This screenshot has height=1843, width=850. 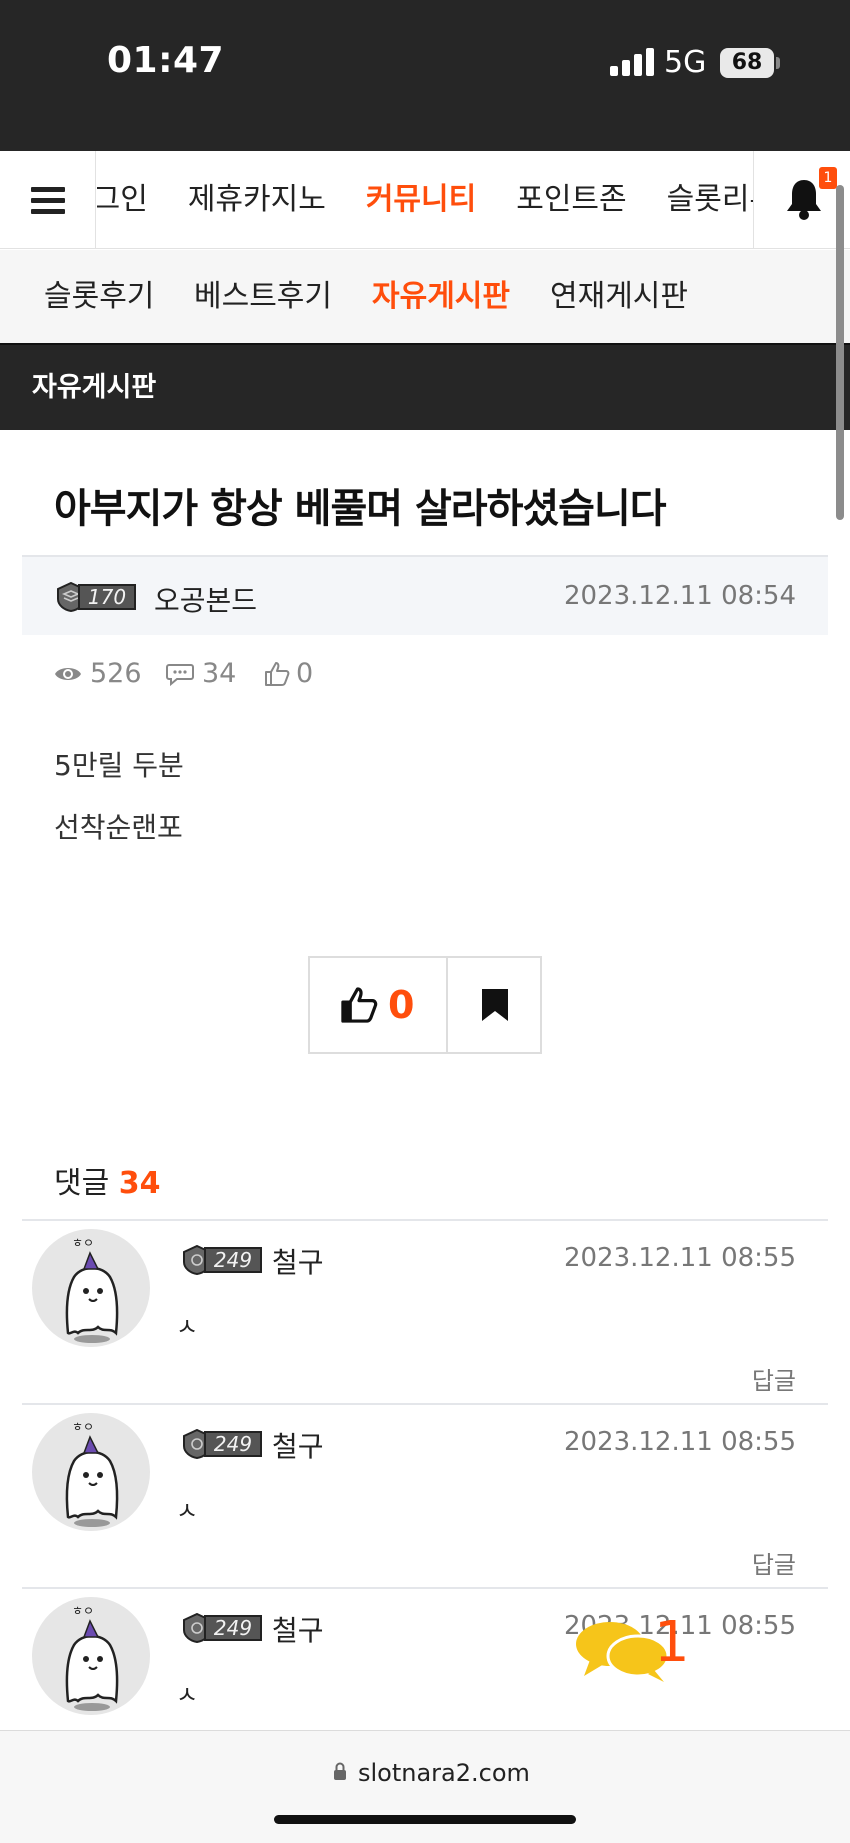 What do you see at coordinates (840, 352) in the screenshot?
I see `scrollbar` at bounding box center [840, 352].